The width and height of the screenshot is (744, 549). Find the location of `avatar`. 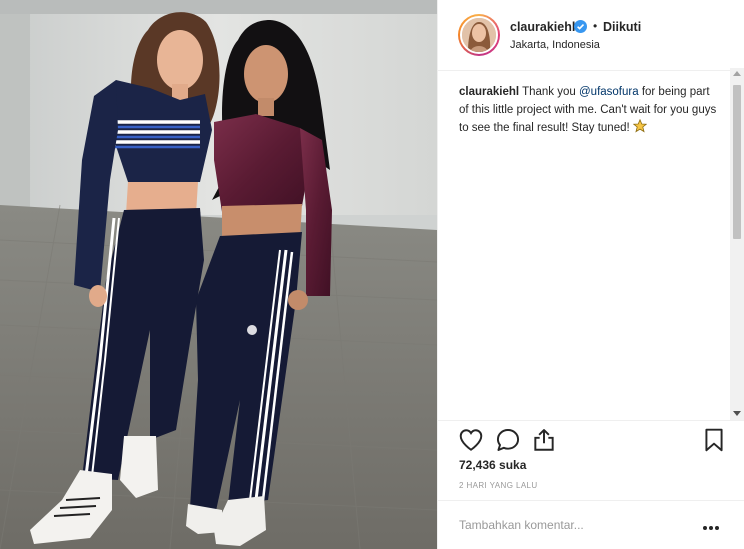

avatar is located at coordinates (479, 35).